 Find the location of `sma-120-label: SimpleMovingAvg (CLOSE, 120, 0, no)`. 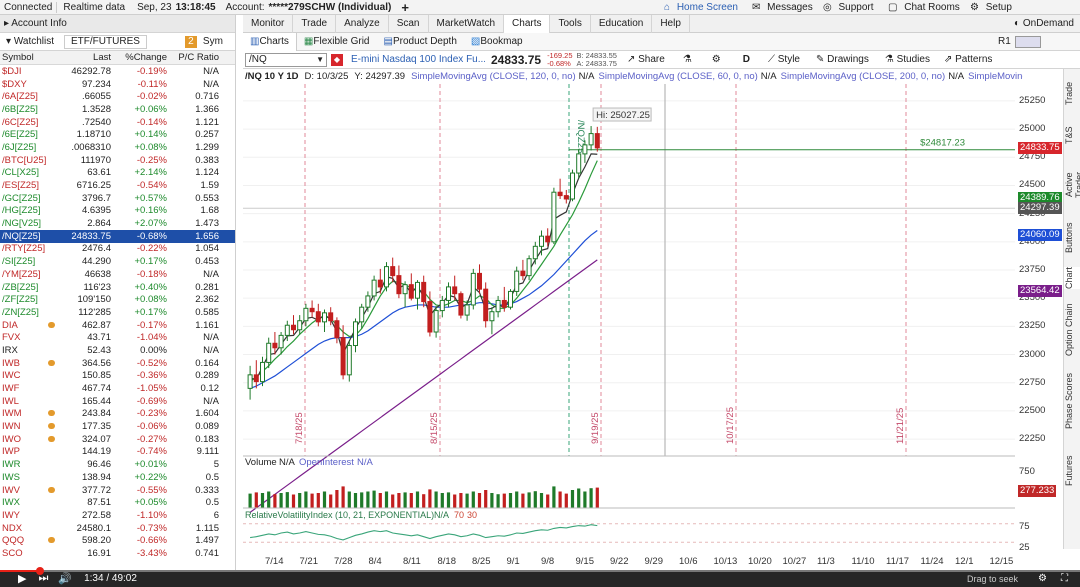

sma-120-label: SimpleMovingAvg (CLOSE, 120, 0, no) is located at coordinates (493, 76).